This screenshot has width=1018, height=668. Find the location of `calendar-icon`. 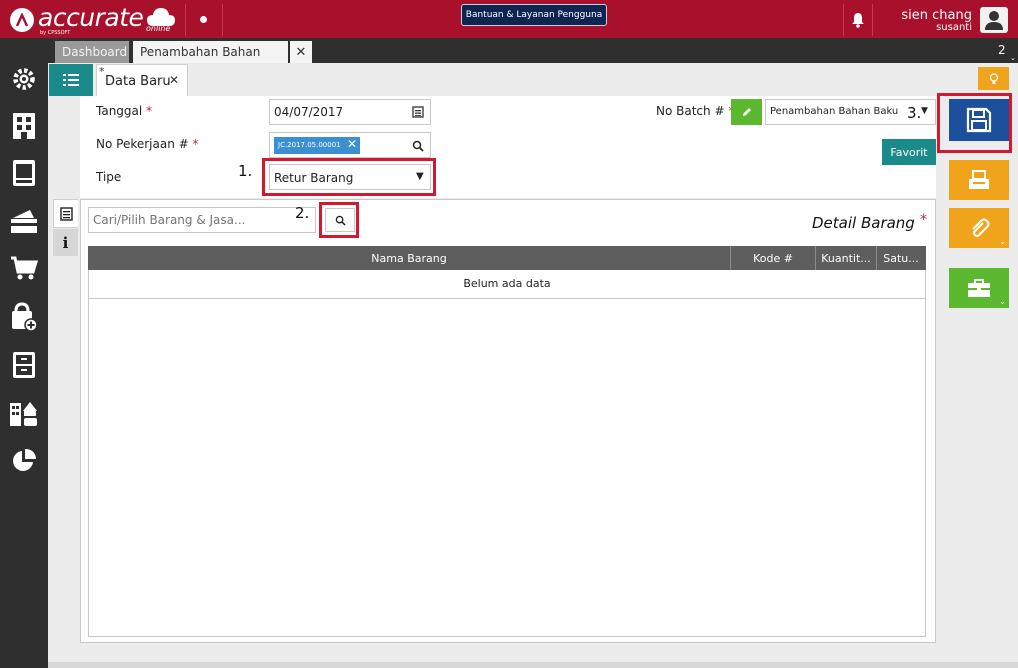

calendar-icon is located at coordinates (418, 112).